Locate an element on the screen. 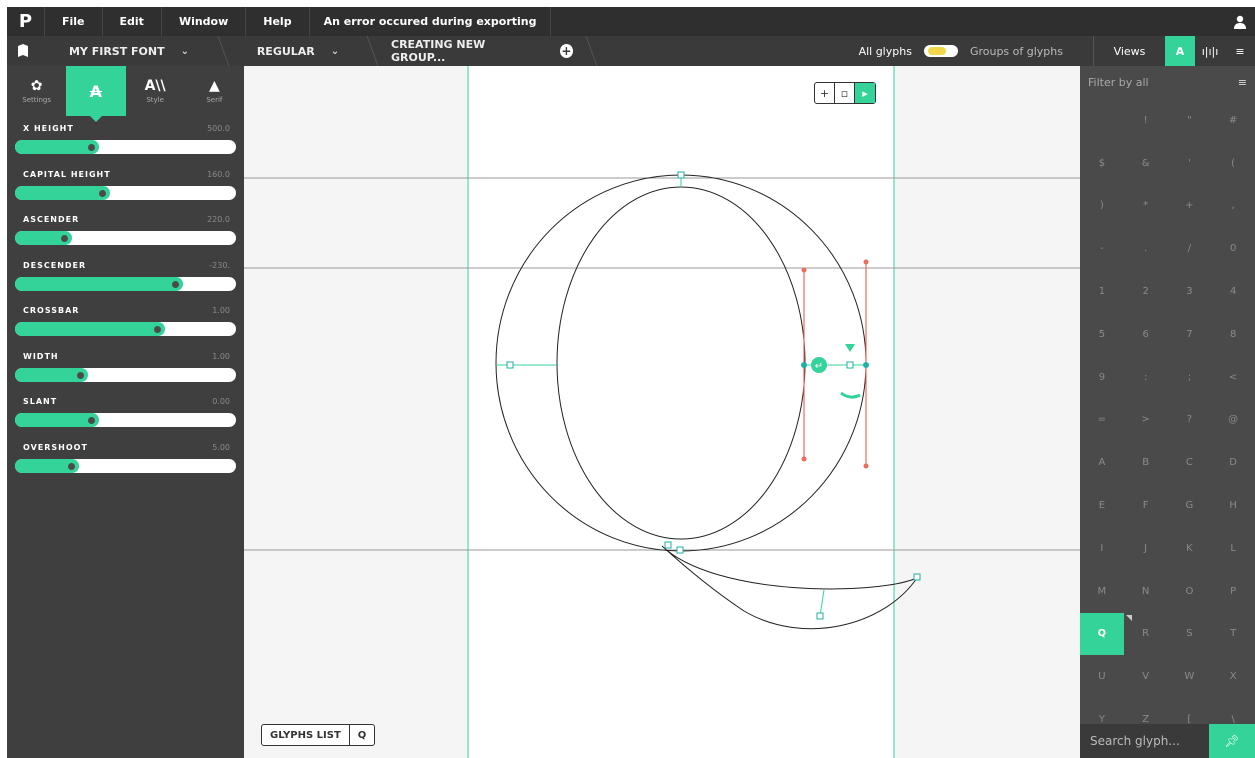 This screenshot has width=1255, height=758. glyph-cell: T is located at coordinates (1233, 634).